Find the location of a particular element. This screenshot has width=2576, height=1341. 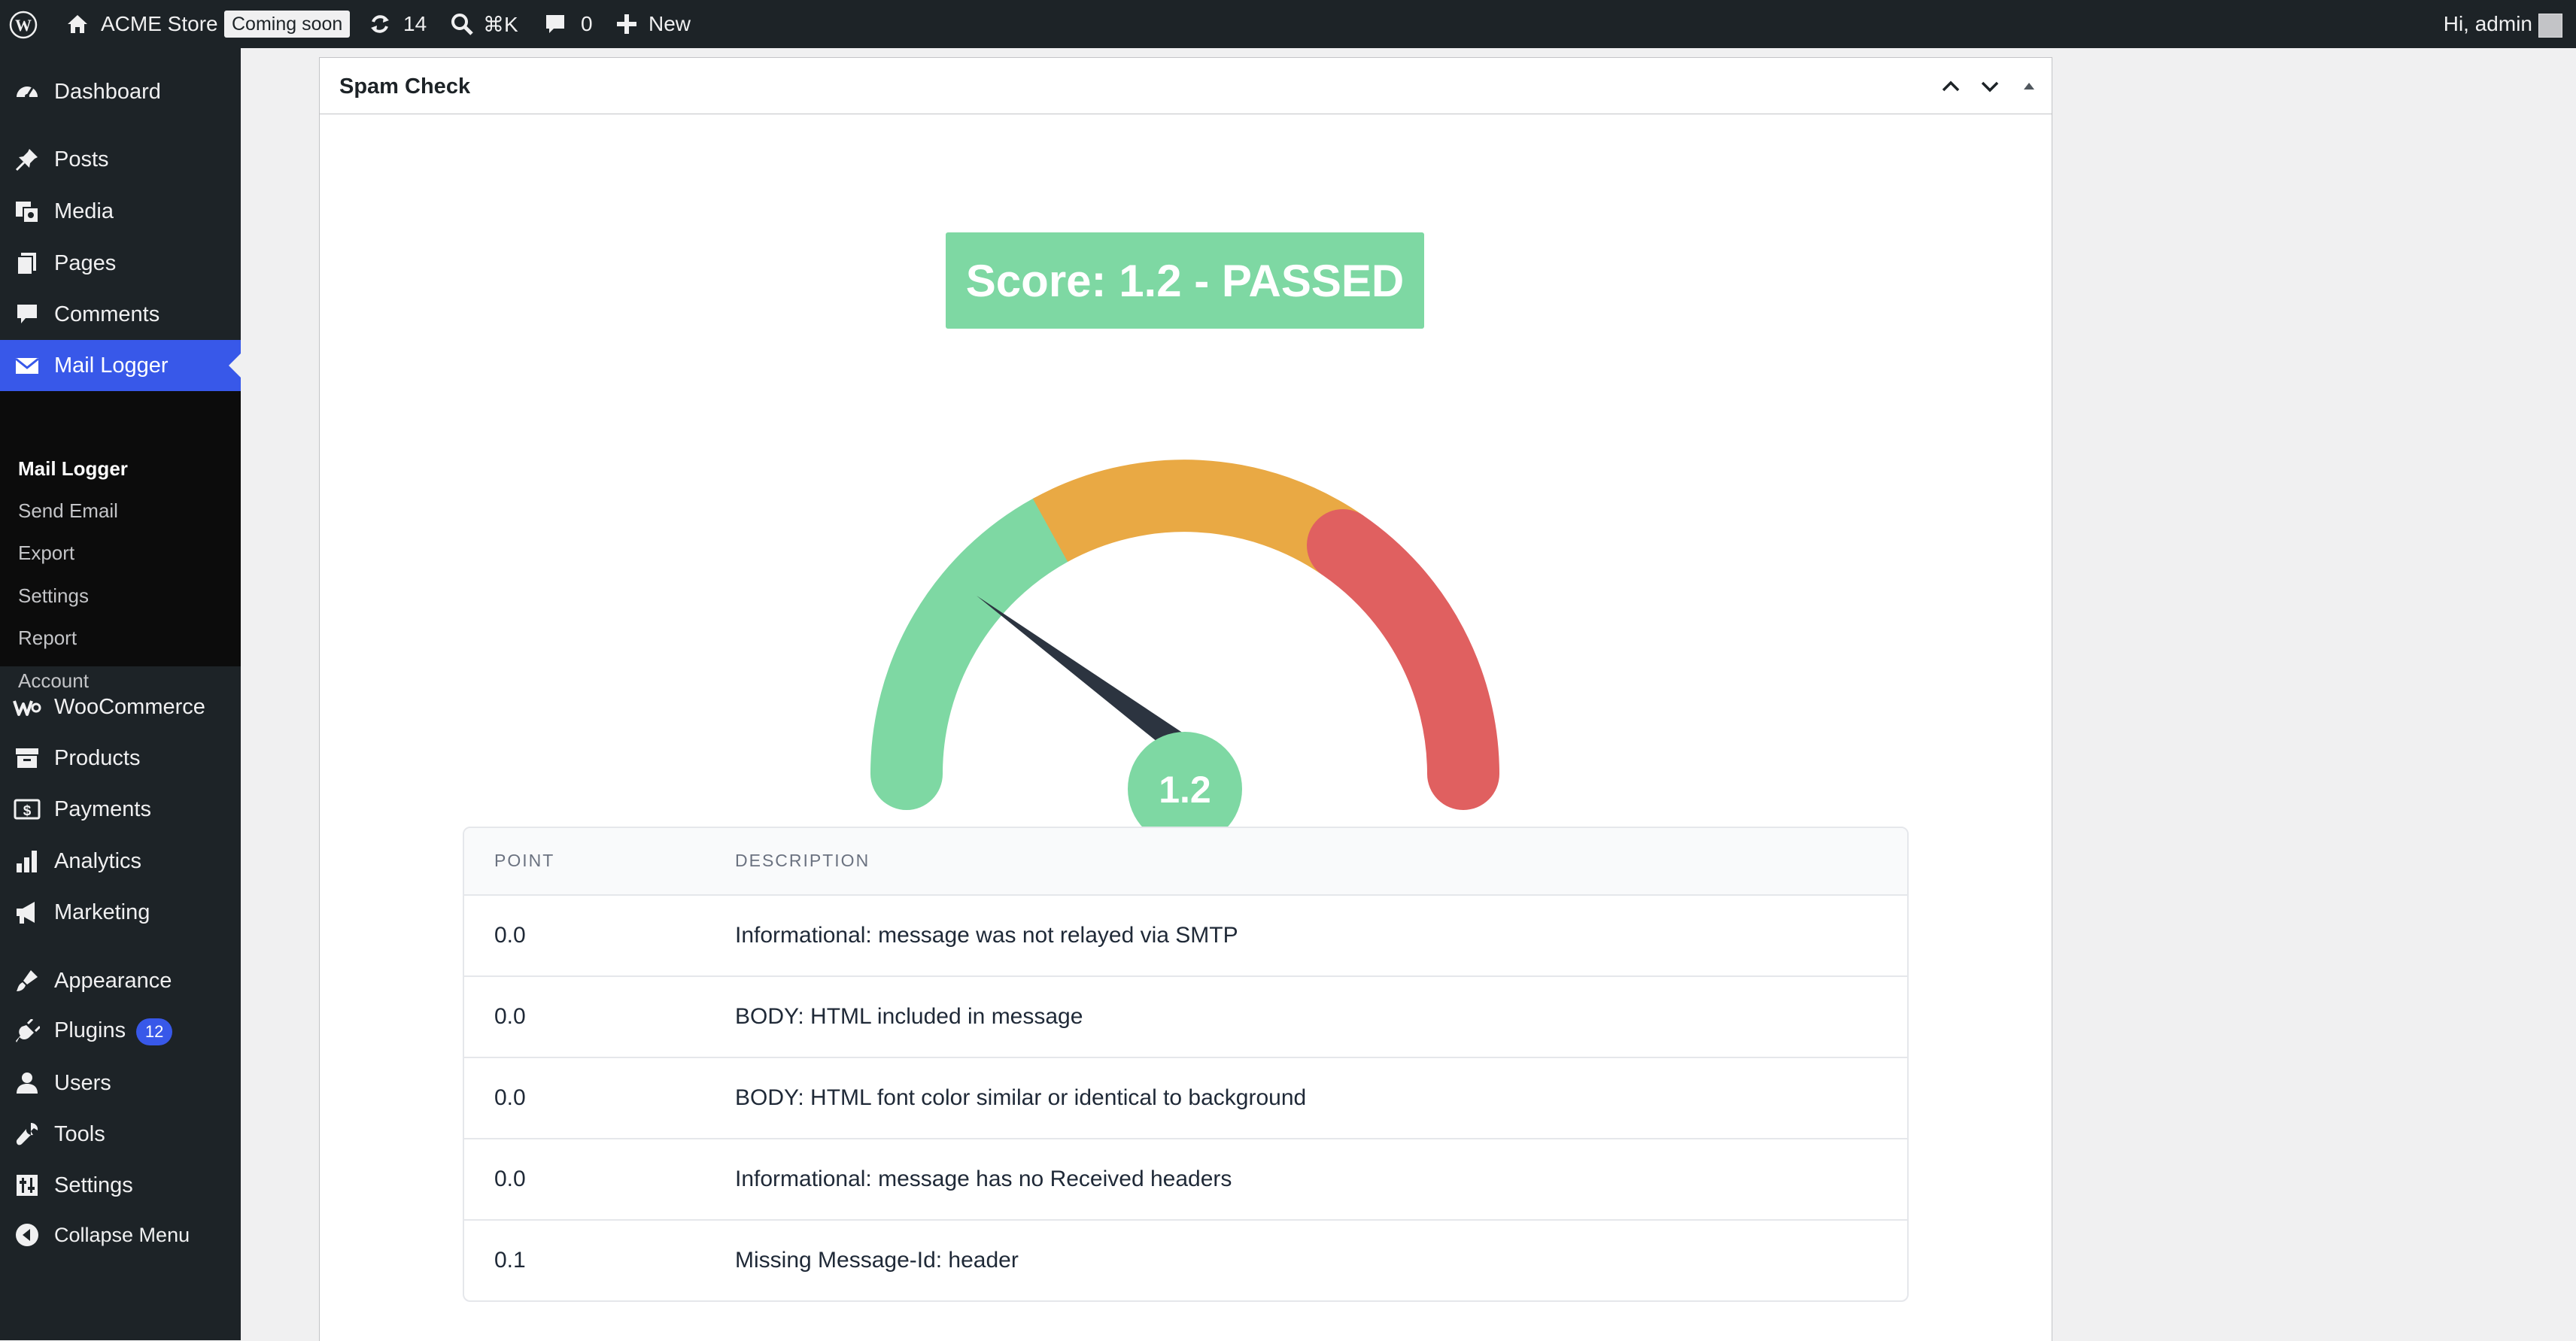

comments-link: 0 is located at coordinates (568, 24).